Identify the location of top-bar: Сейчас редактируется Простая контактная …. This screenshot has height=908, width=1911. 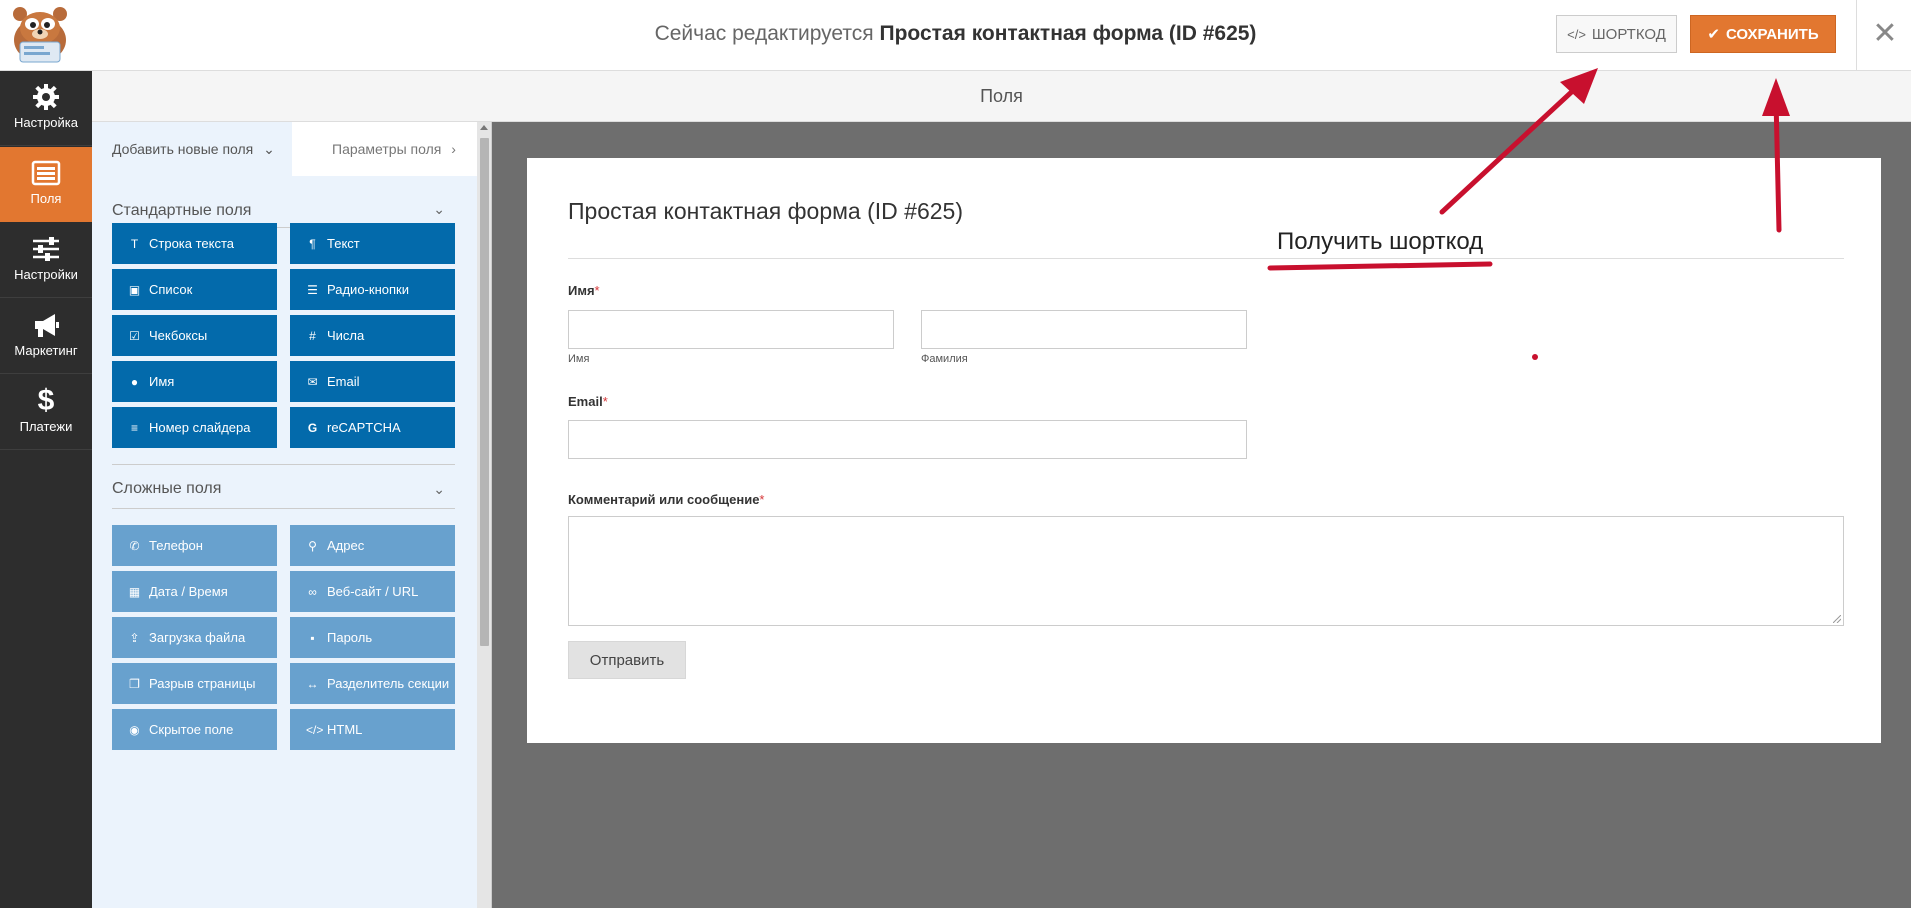
(955, 35).